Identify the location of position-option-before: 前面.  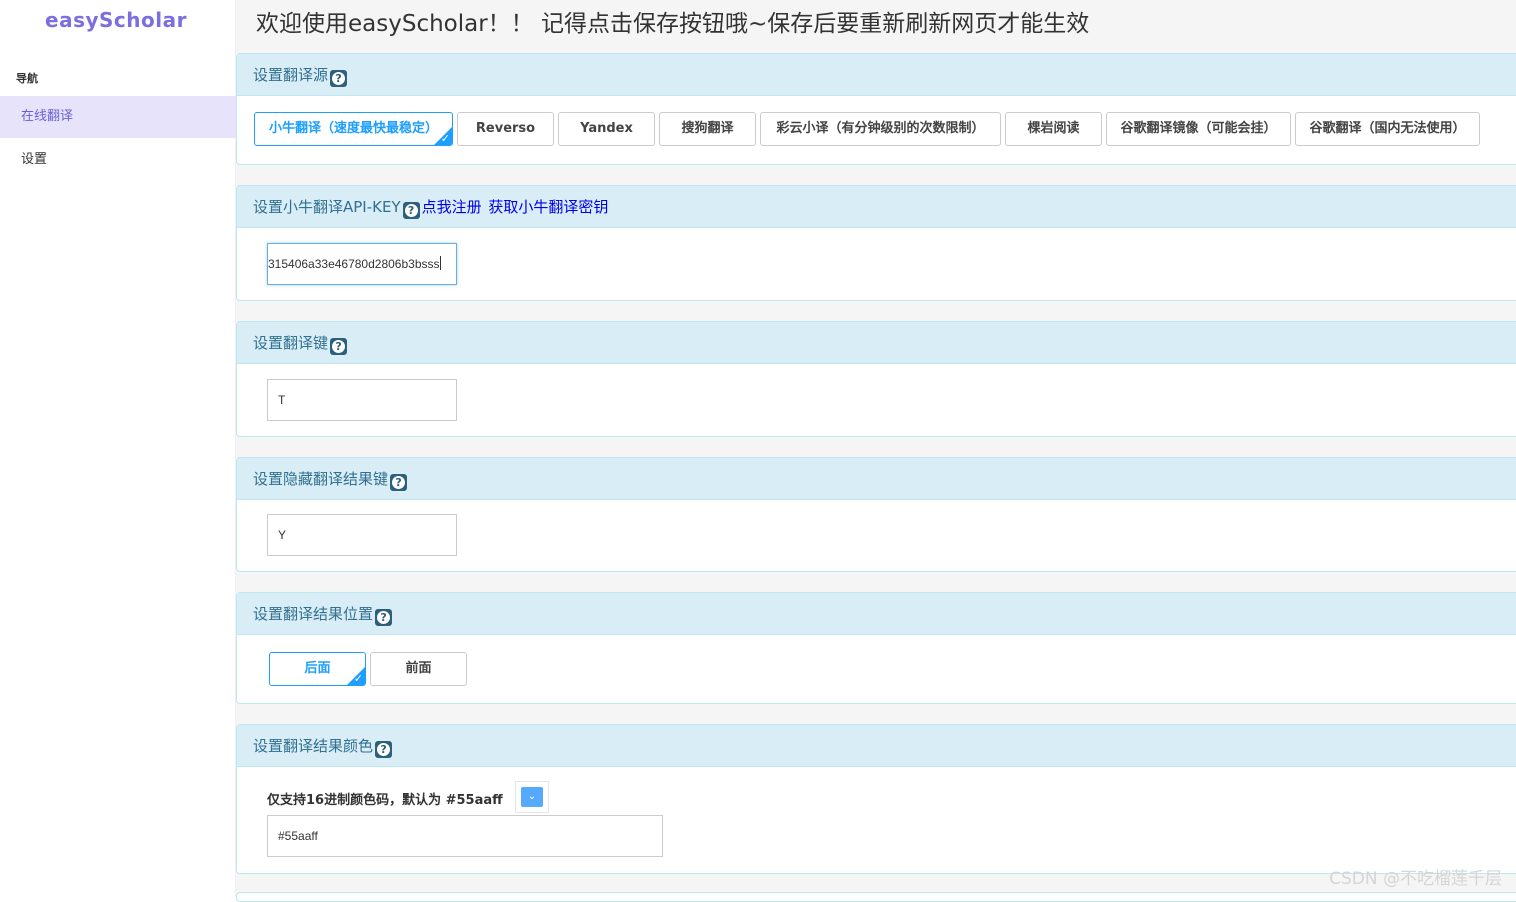
(418, 669).